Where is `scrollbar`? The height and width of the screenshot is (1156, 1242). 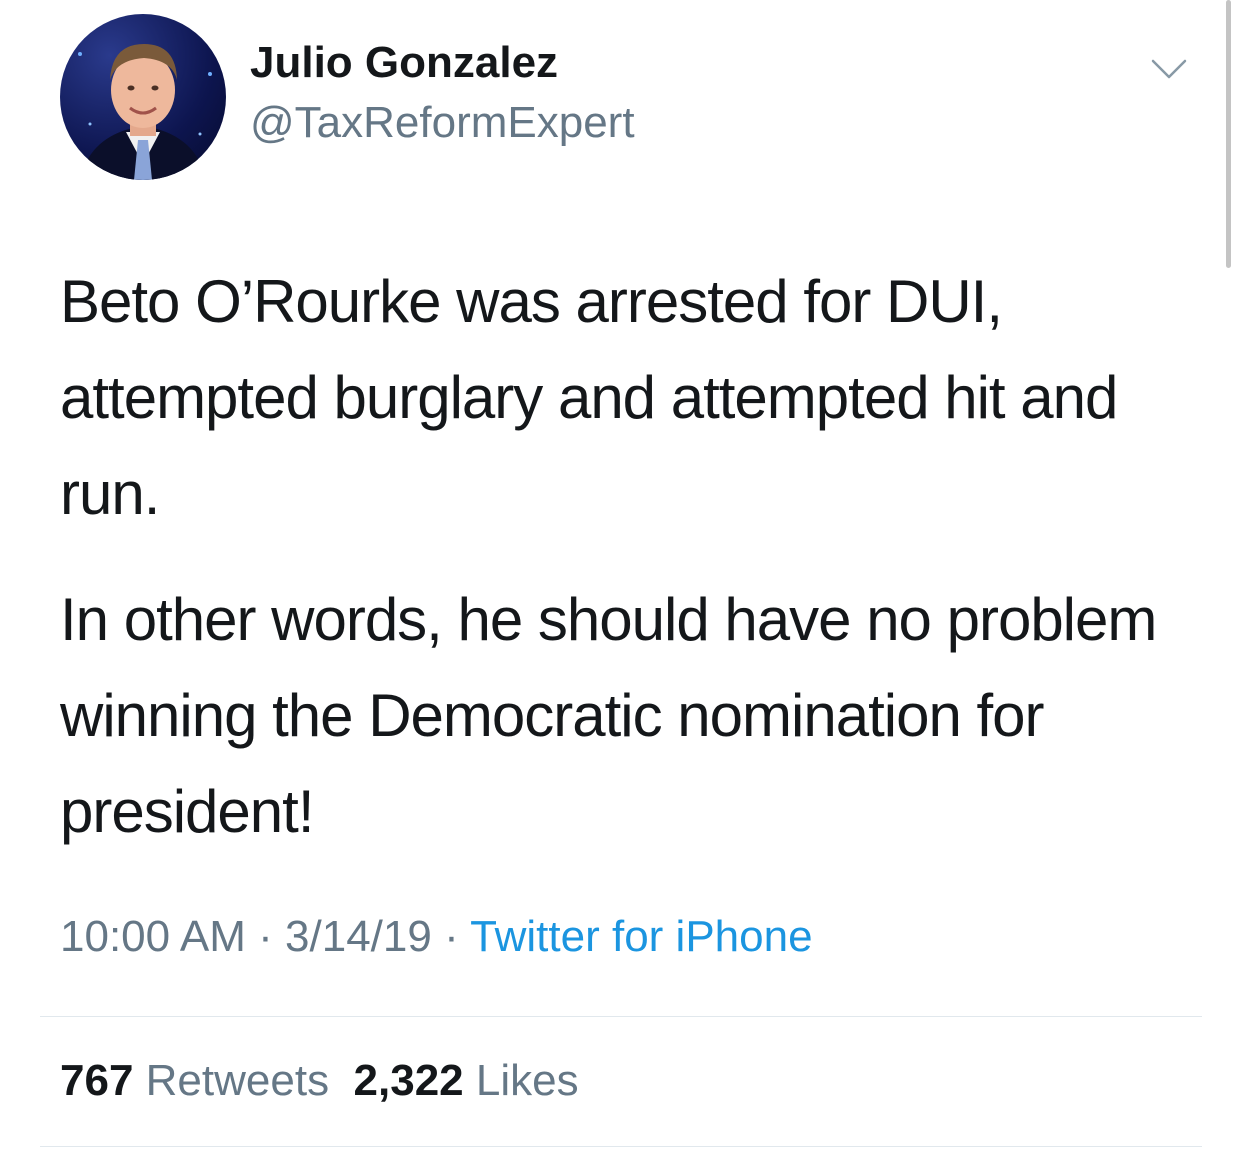 scrollbar is located at coordinates (1228, 134).